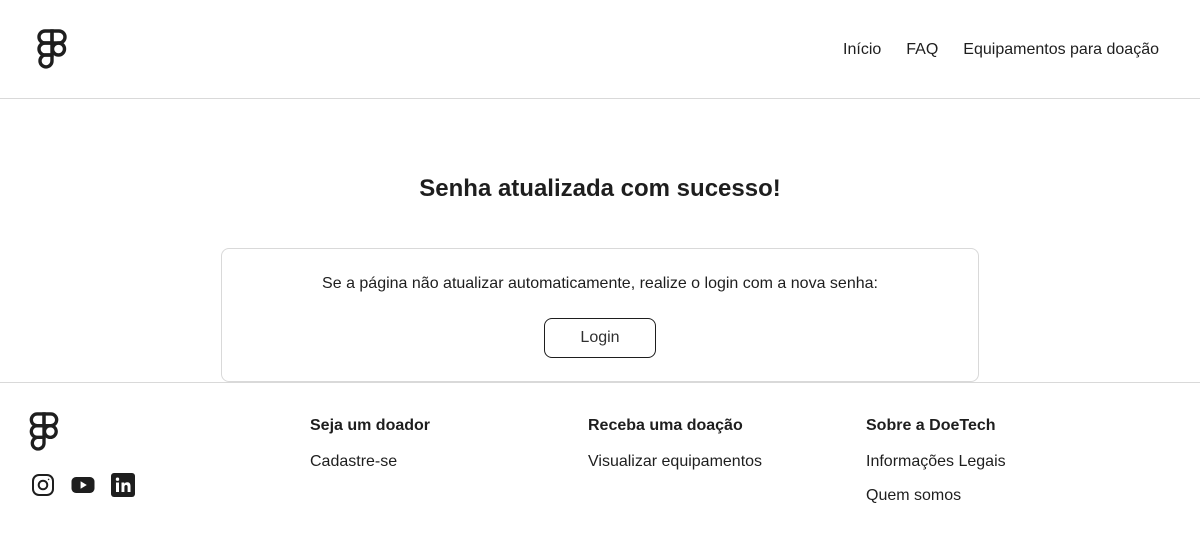 This screenshot has width=1200, height=554. I want to click on footer-heading-about: Sobre a DoeTech, so click(931, 425).